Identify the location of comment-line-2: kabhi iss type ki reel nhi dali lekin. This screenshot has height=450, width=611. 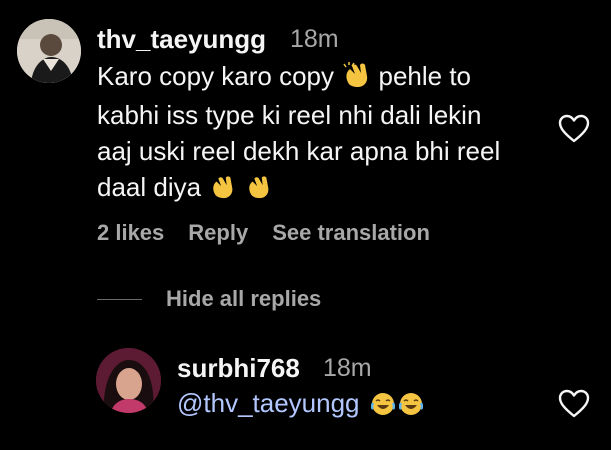
(289, 115).